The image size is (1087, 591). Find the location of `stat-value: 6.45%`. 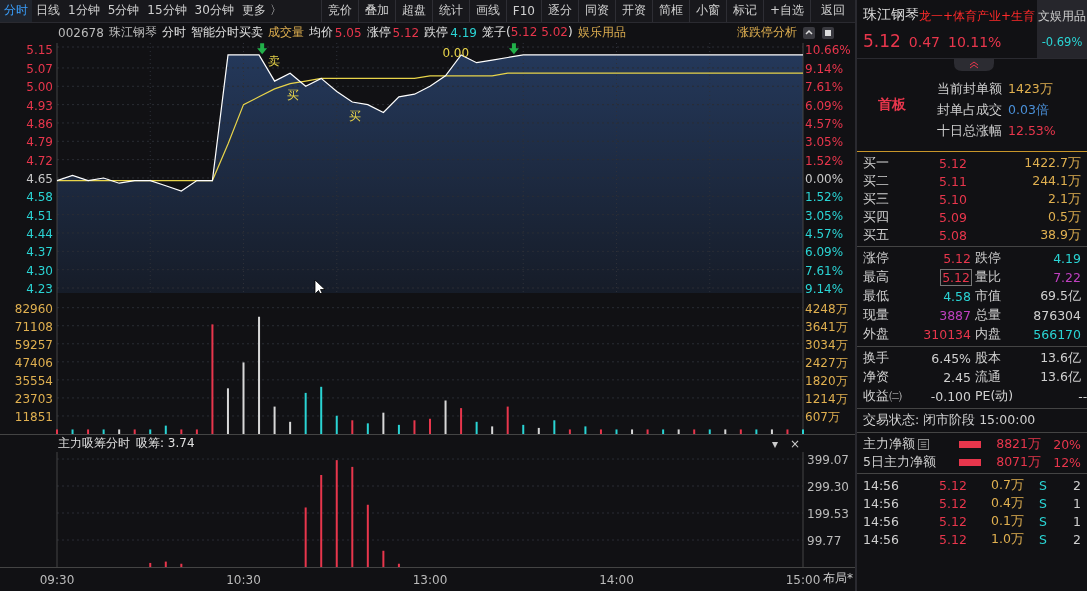

stat-value: 6.45% is located at coordinates (950, 358).